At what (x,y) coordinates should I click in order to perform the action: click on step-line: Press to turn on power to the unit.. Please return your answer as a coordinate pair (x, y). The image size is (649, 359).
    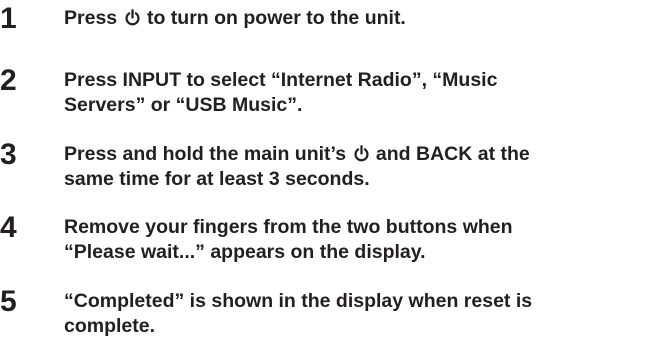
    Looking at the image, I should click on (354, 18).